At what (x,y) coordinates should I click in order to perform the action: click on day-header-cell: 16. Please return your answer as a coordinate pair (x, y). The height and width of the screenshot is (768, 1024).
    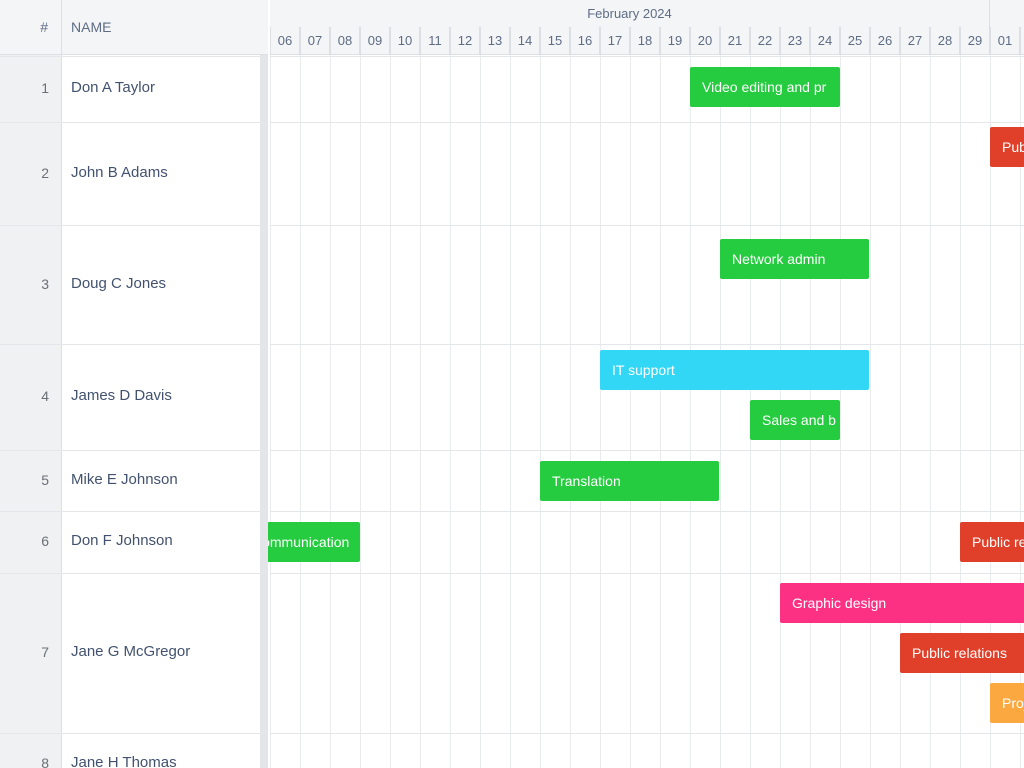
    Looking at the image, I should click on (585, 41).